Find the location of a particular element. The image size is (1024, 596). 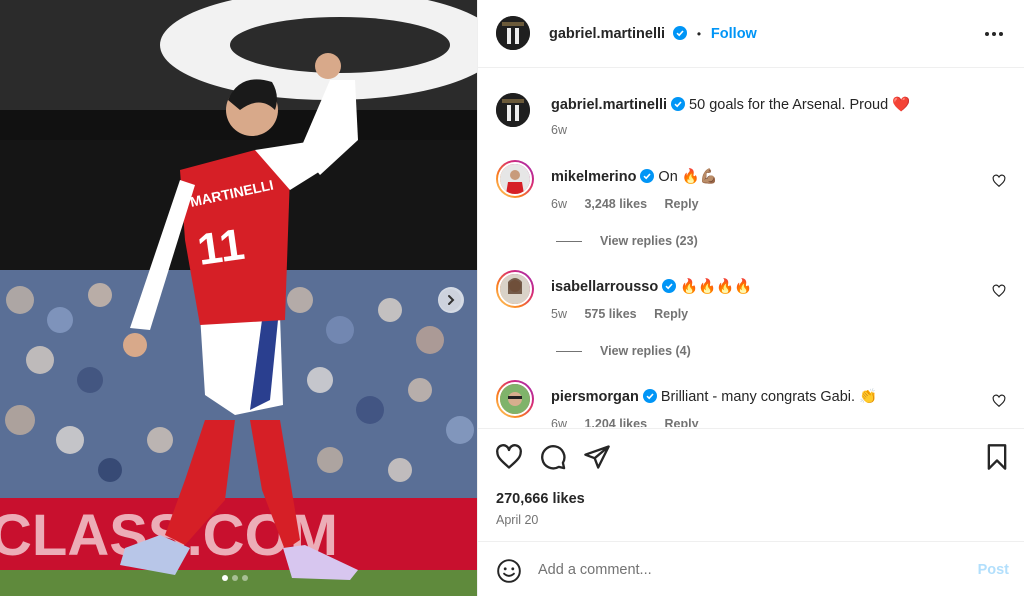

caption-text: 50 goals for the Arsenal. Proud ❤️ is located at coordinates (800, 105).